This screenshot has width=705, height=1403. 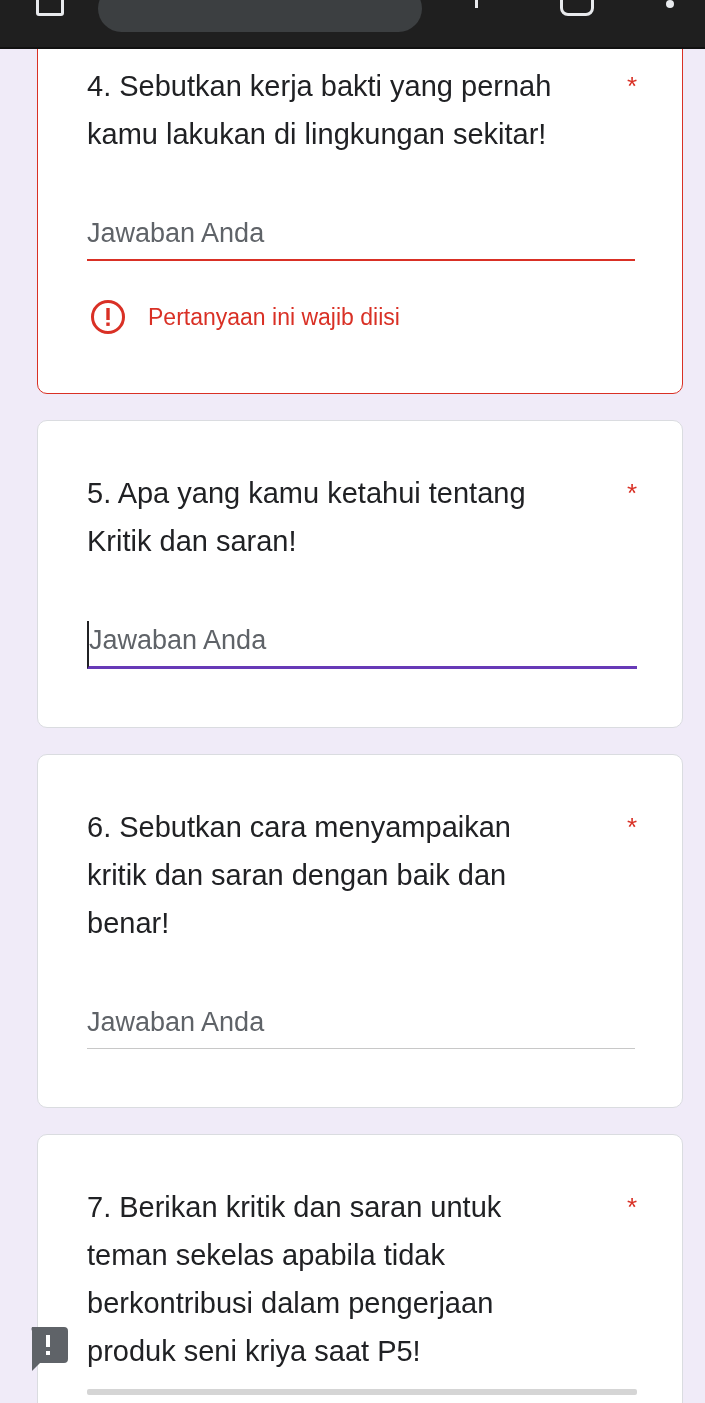 What do you see at coordinates (299, 875) in the screenshot?
I see `question-text: 6. Sebutkan cara menyampaikan kritik dan saran dengan baik dan benar!` at bounding box center [299, 875].